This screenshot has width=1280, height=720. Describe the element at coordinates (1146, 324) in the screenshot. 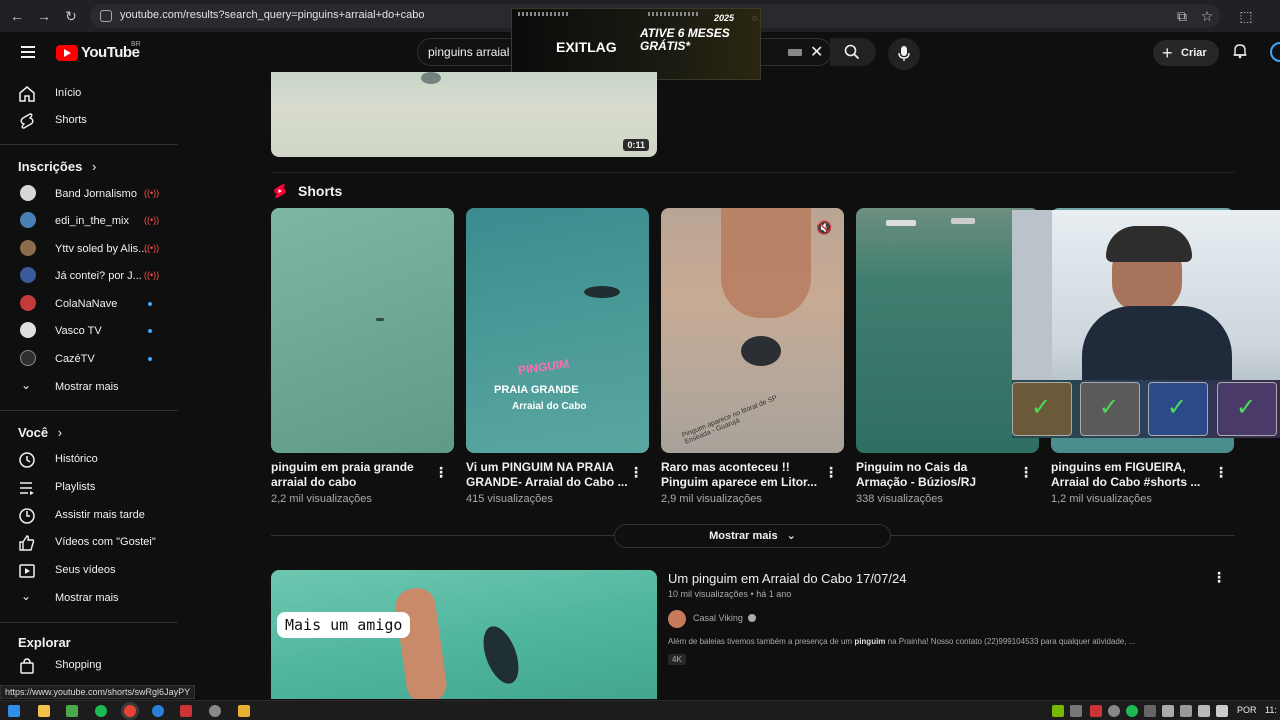

I see `webcam-overlay: ✓ ✓ ✓ ✓` at that location.